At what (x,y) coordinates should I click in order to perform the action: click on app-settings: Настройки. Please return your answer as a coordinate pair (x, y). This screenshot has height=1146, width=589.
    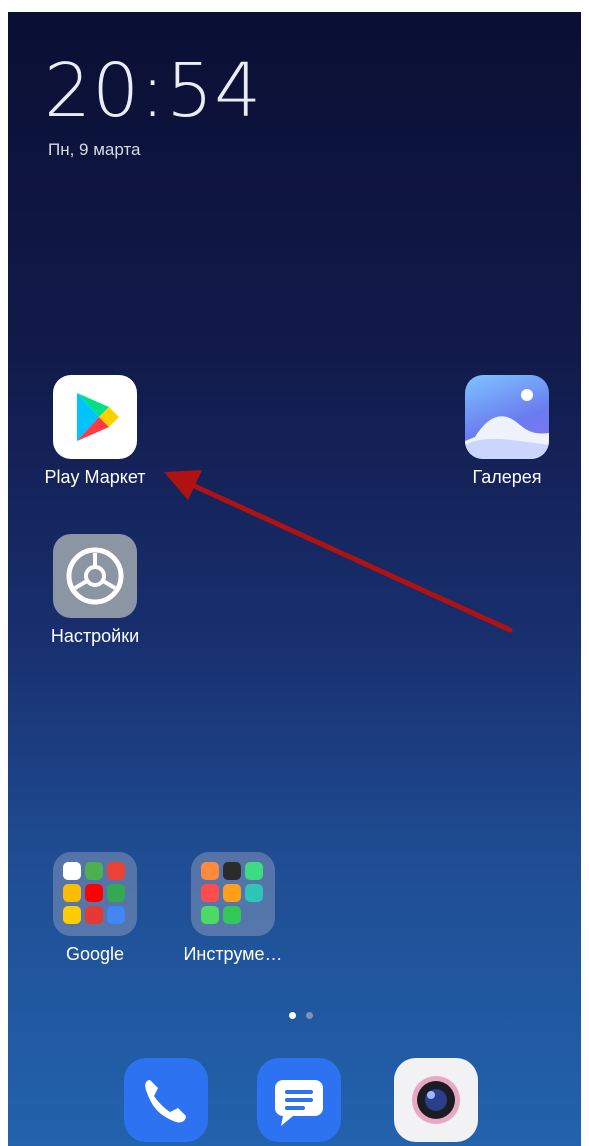
    Looking at the image, I should click on (95, 590).